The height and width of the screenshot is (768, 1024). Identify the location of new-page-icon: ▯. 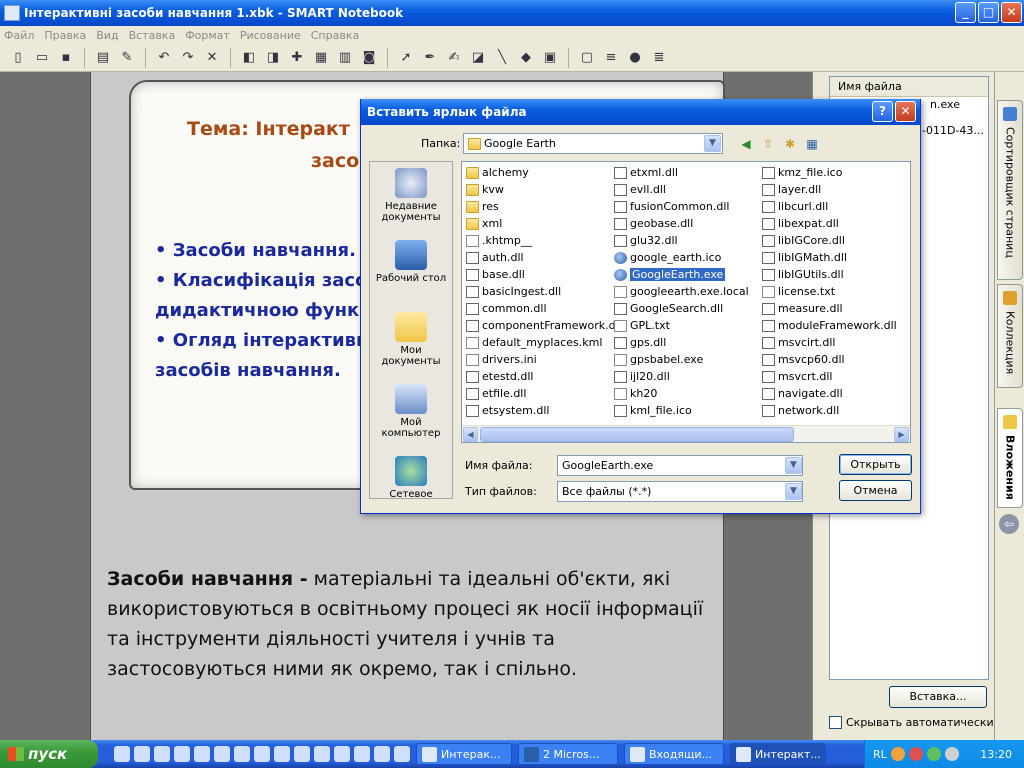
(18, 58).